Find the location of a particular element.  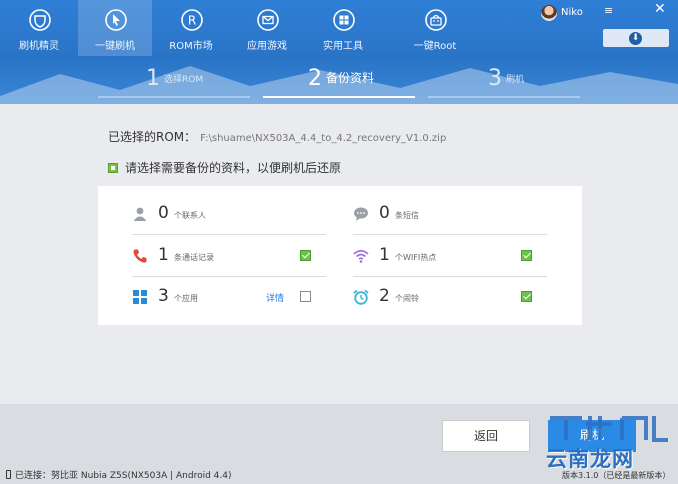

step-number: 2 is located at coordinates (315, 78).